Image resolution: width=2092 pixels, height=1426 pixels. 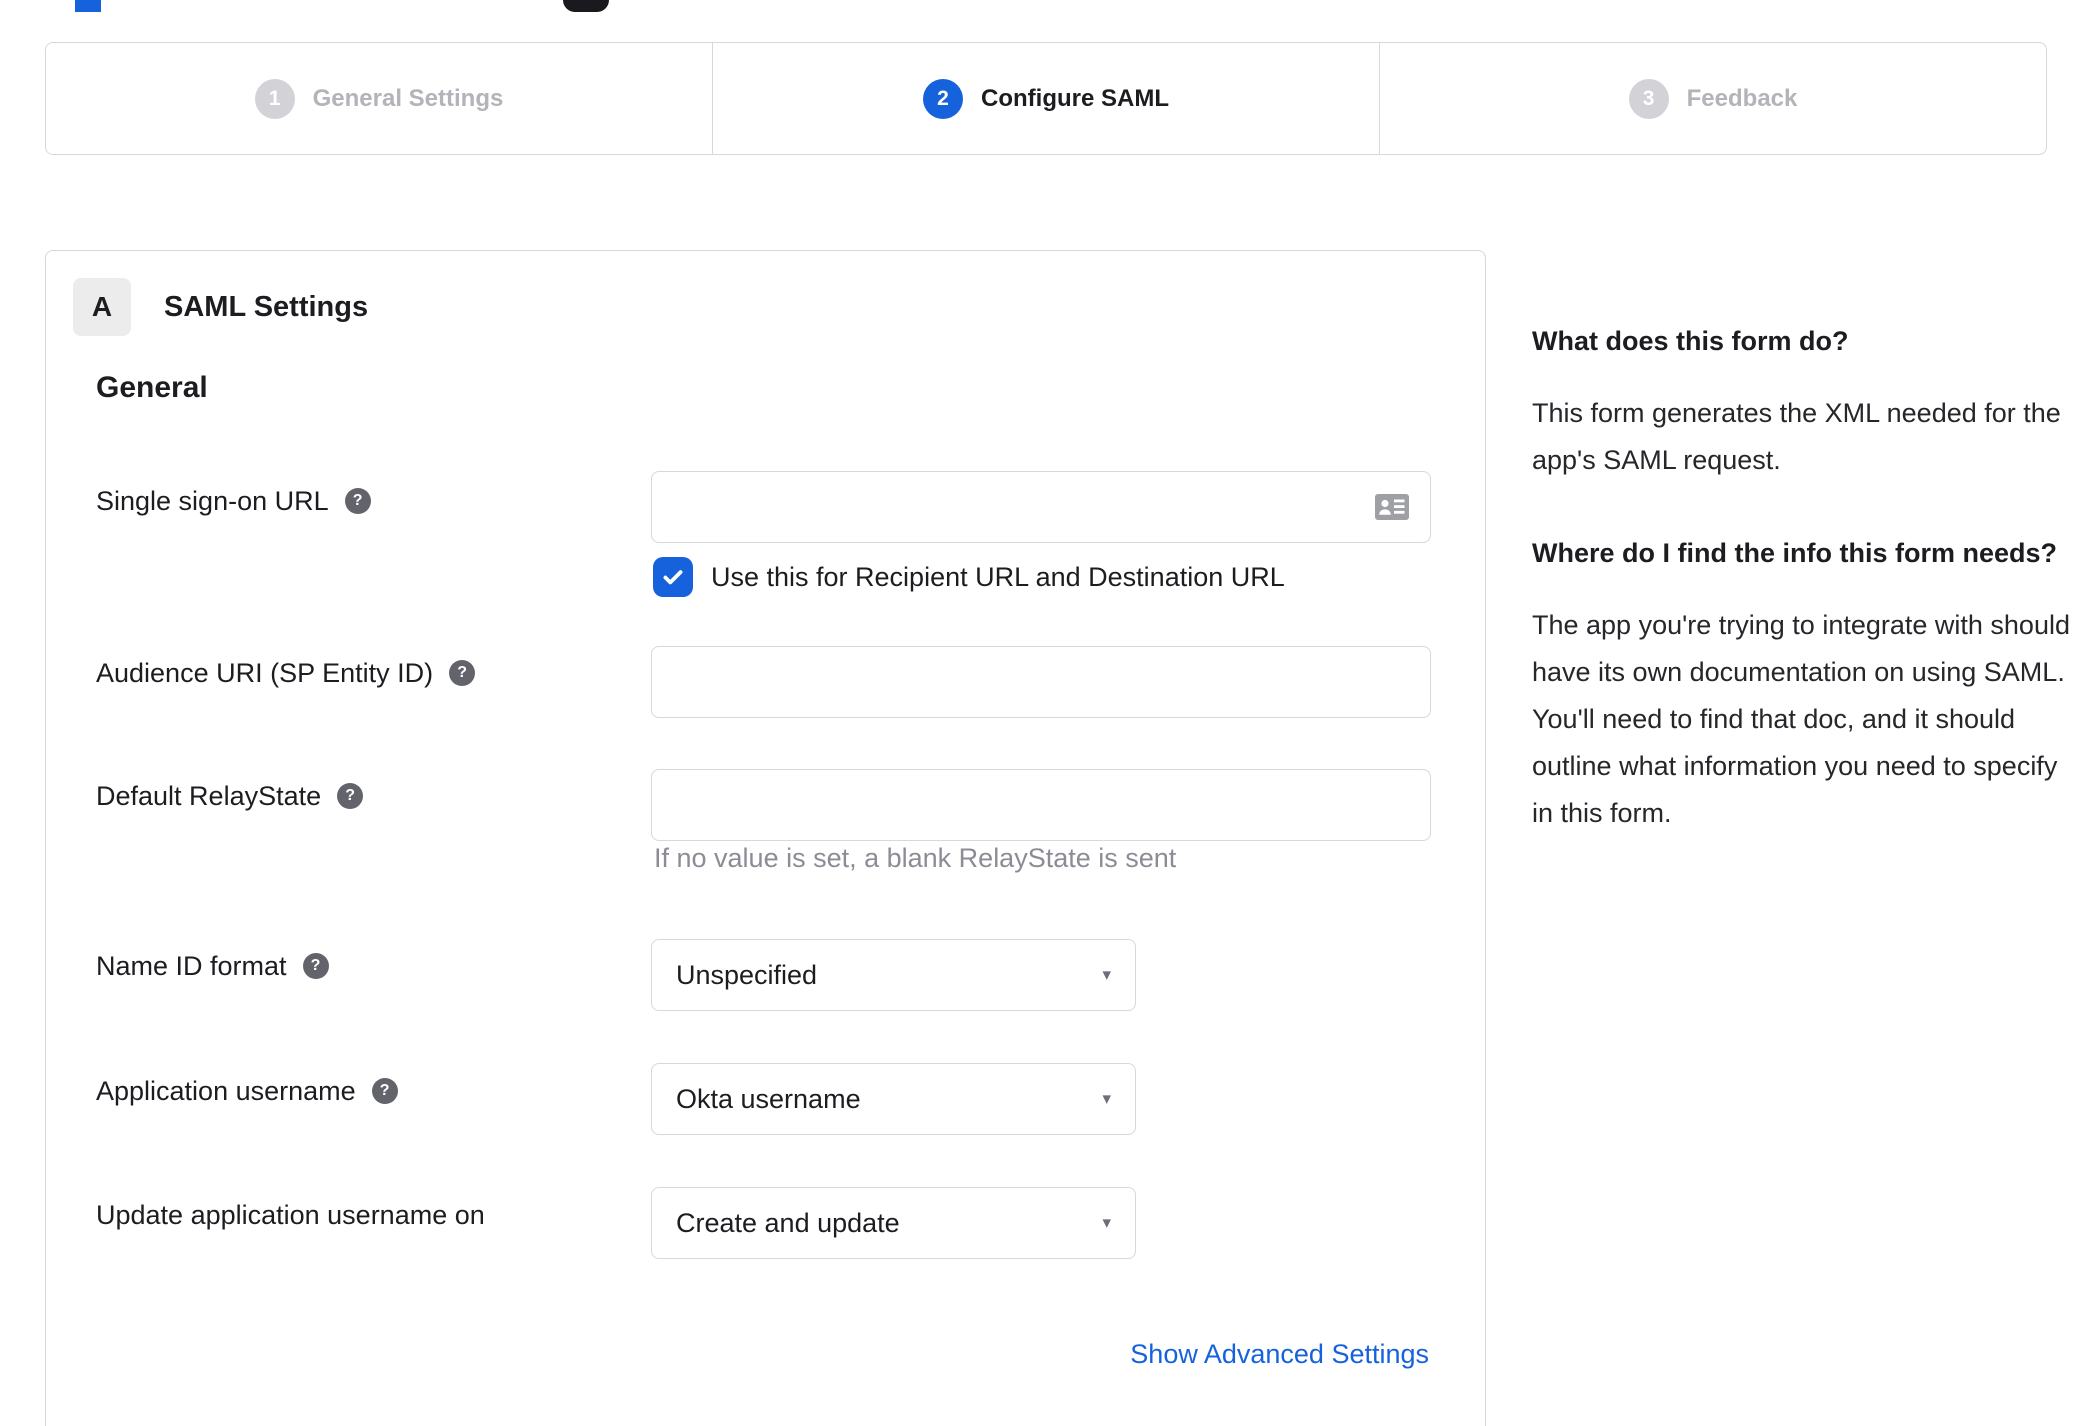 I want to click on update-username-on-value: Create and update, so click(x=788, y=1222).